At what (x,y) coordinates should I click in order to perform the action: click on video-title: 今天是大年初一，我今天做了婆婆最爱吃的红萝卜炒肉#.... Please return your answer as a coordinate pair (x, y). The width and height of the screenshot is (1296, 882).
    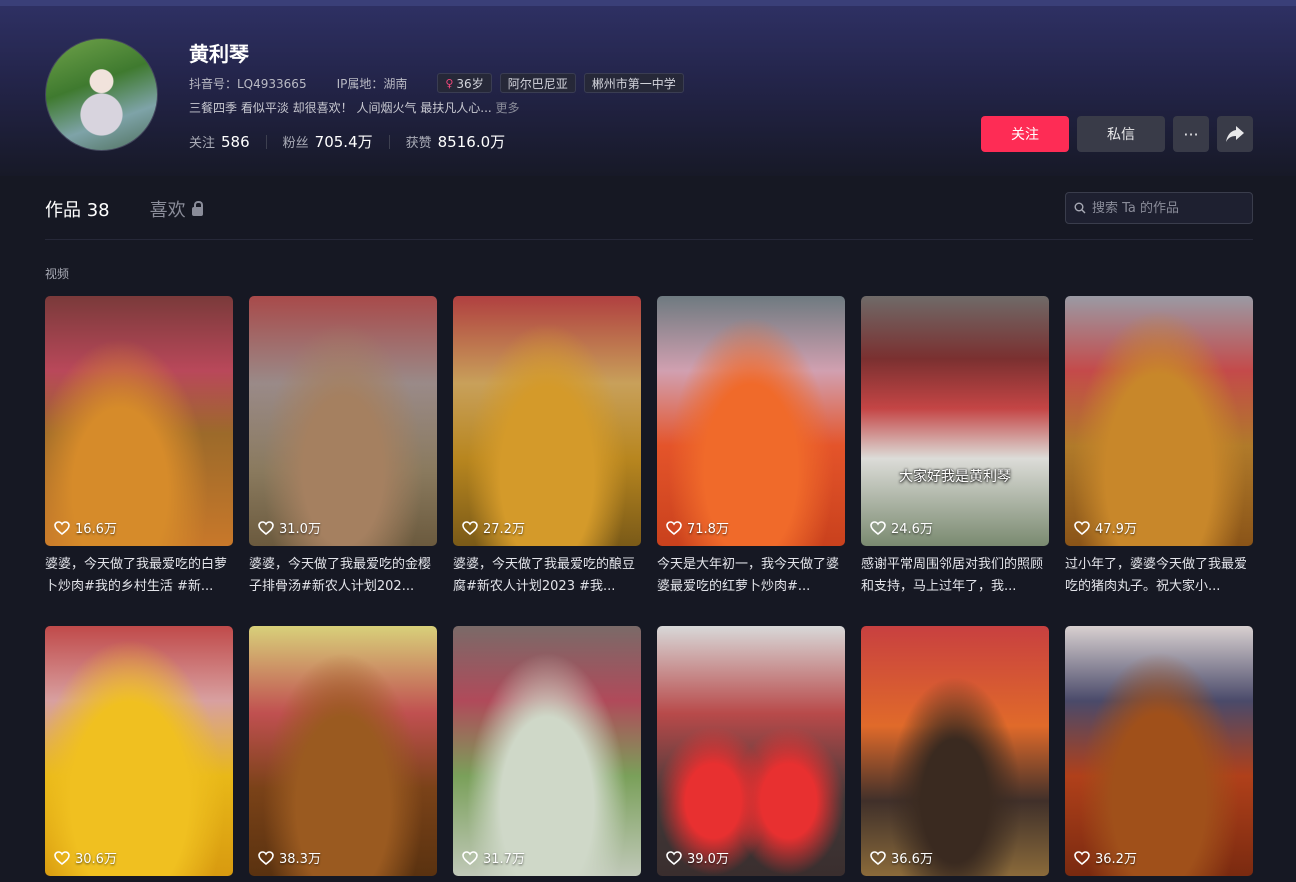
    Looking at the image, I should click on (751, 576).